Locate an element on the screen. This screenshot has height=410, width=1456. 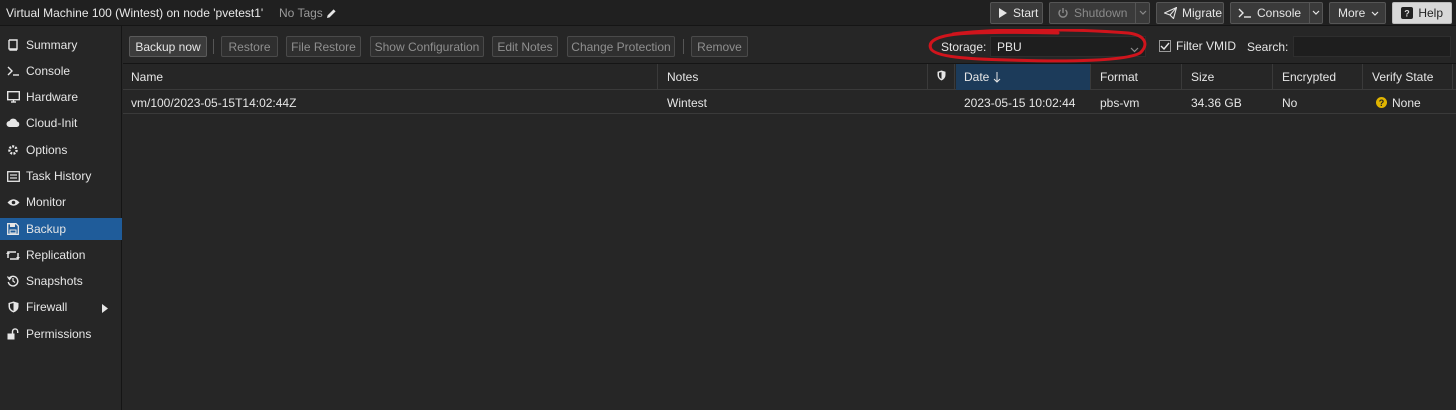
question-icon: ? is located at coordinates (1406, 13).